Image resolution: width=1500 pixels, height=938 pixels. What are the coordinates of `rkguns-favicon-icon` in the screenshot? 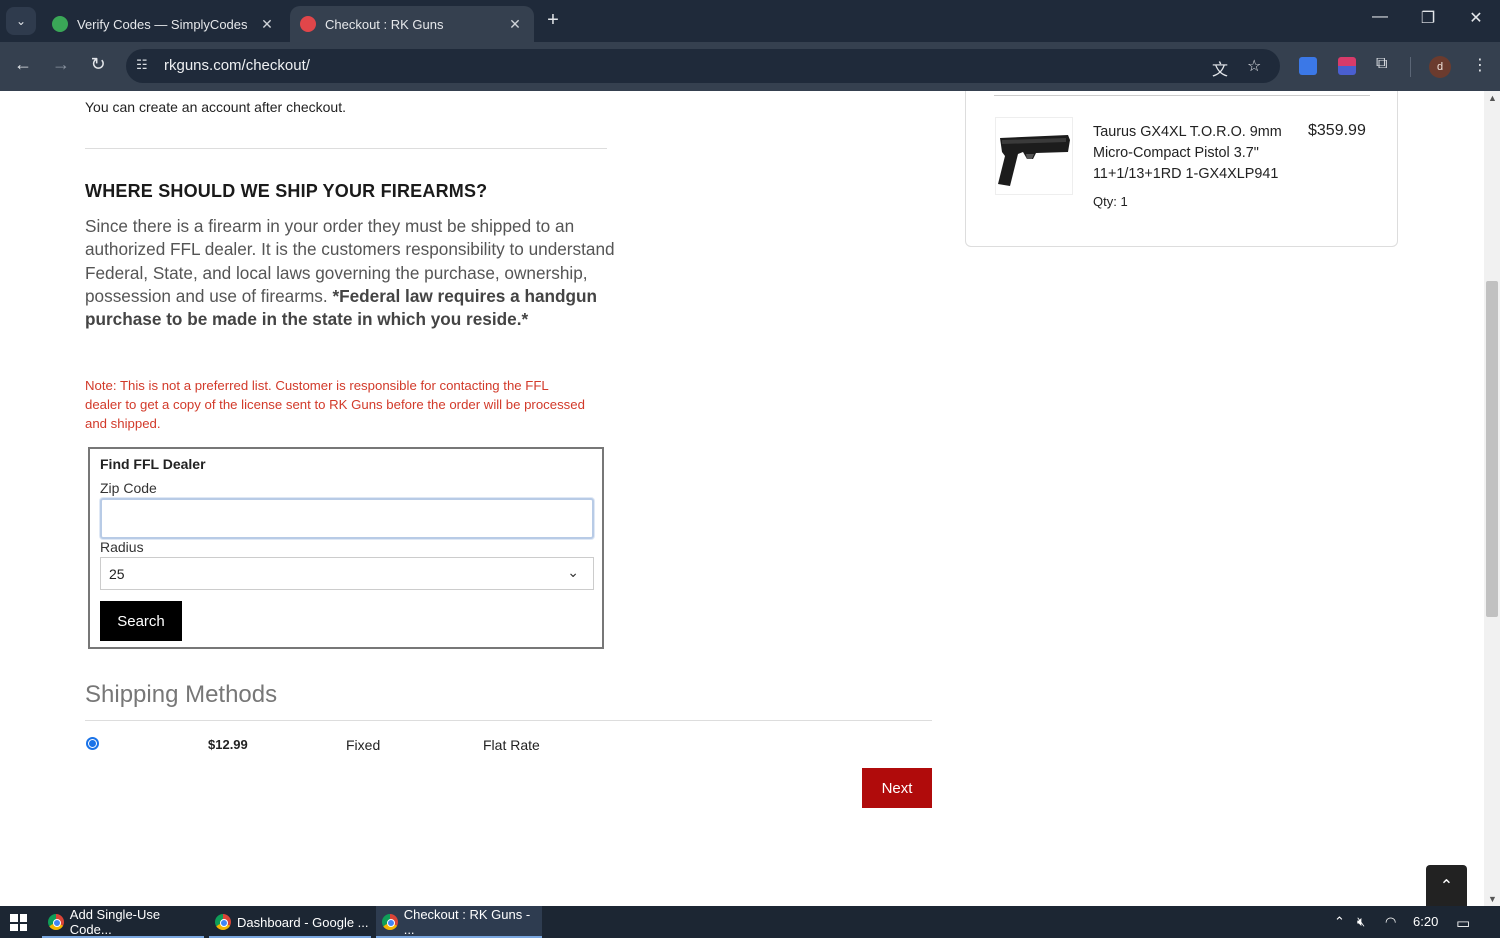 It's located at (308, 24).